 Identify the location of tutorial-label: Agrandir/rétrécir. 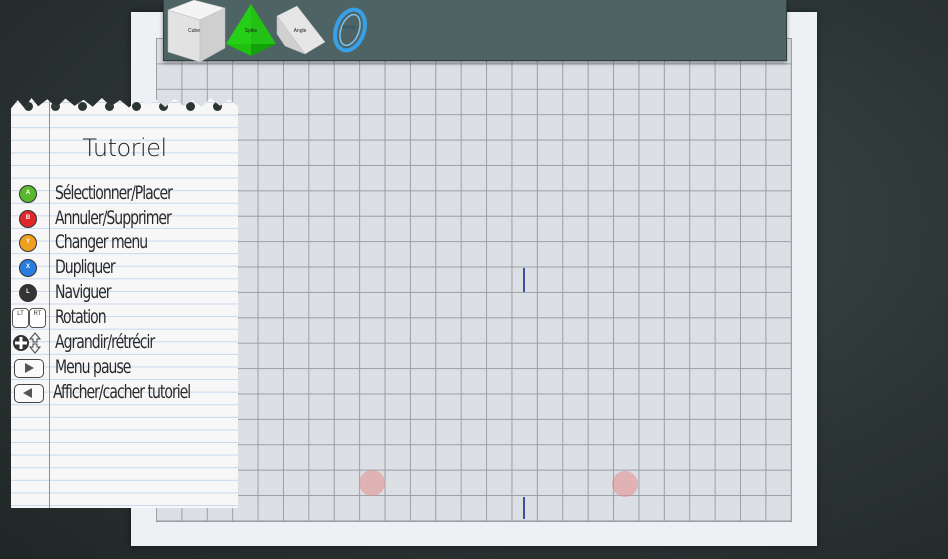
(105, 342).